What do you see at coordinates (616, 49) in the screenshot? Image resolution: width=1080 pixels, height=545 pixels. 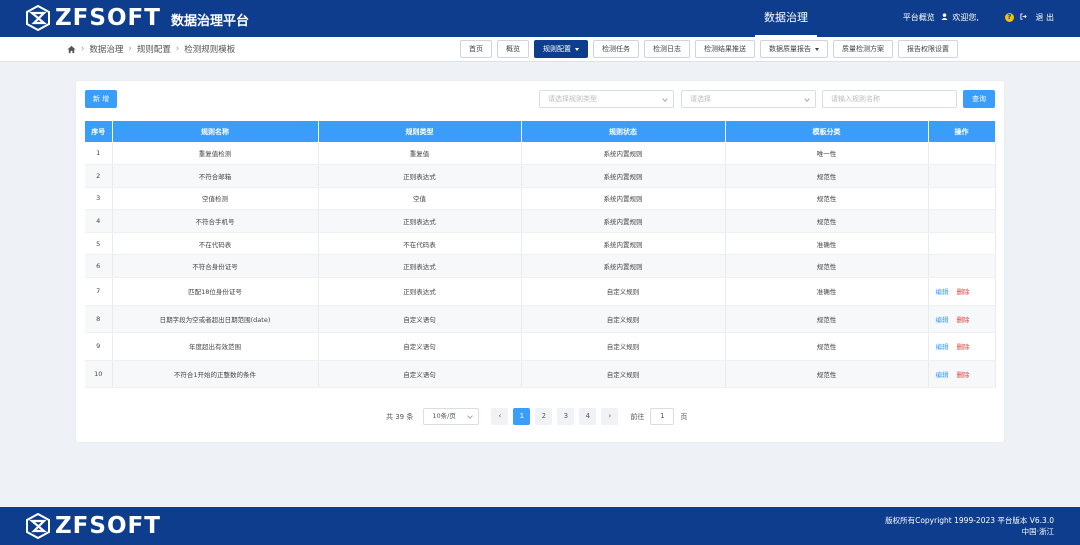 I see `tab-detect-task: 检测任务` at bounding box center [616, 49].